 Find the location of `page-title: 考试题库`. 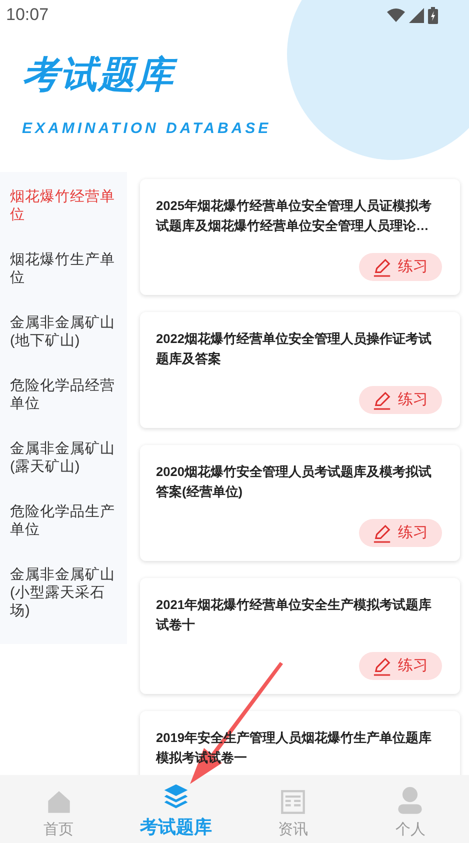

page-title: 考试题库 is located at coordinates (245, 74).